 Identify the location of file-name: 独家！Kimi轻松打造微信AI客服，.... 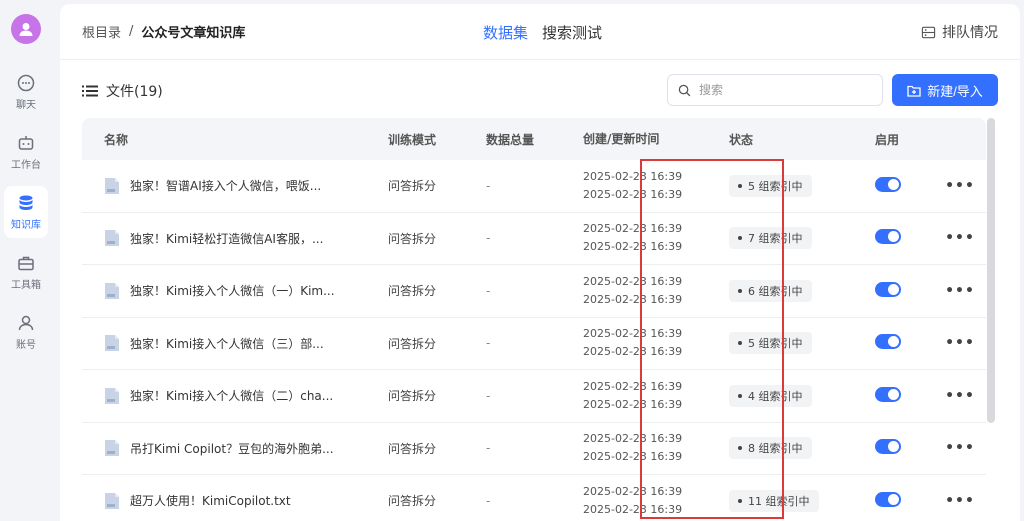
(226, 238).